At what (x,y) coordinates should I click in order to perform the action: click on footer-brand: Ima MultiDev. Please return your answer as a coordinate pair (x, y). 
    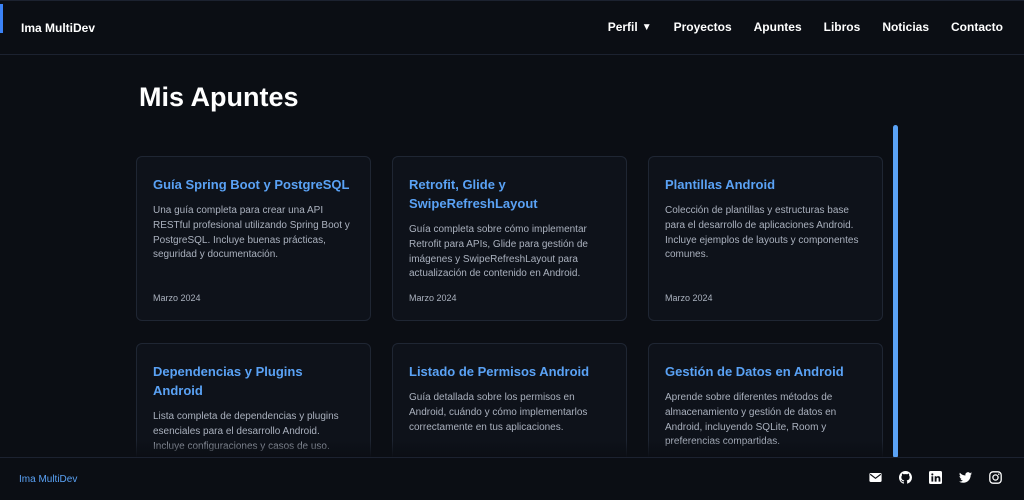
    Looking at the image, I should click on (48, 479).